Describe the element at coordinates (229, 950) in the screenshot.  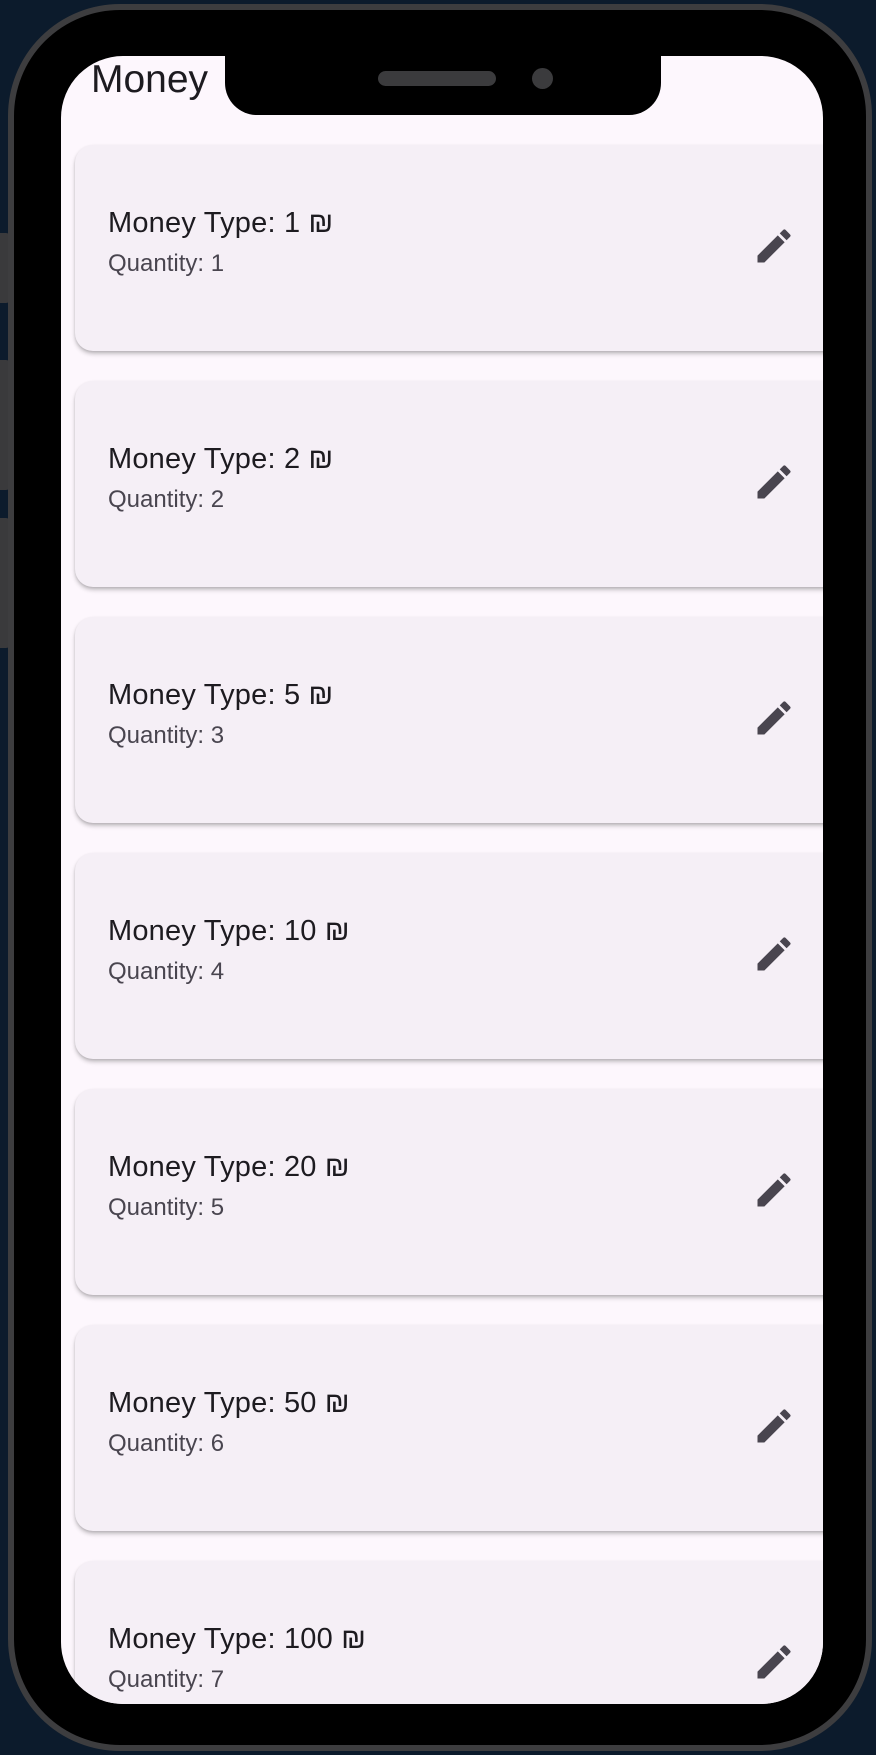
I see `list-item-text: Money Type: 10 ₪ Quantity: 4` at that location.